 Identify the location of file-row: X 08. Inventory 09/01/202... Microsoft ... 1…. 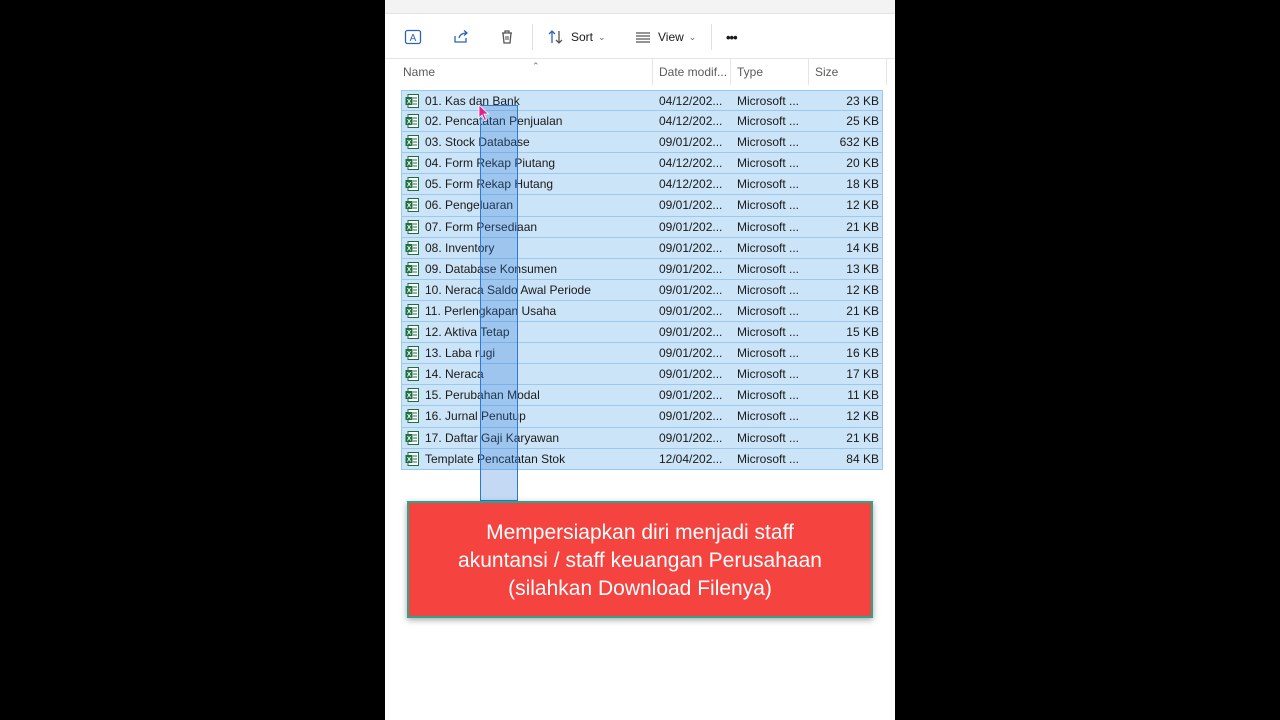
(642, 248).